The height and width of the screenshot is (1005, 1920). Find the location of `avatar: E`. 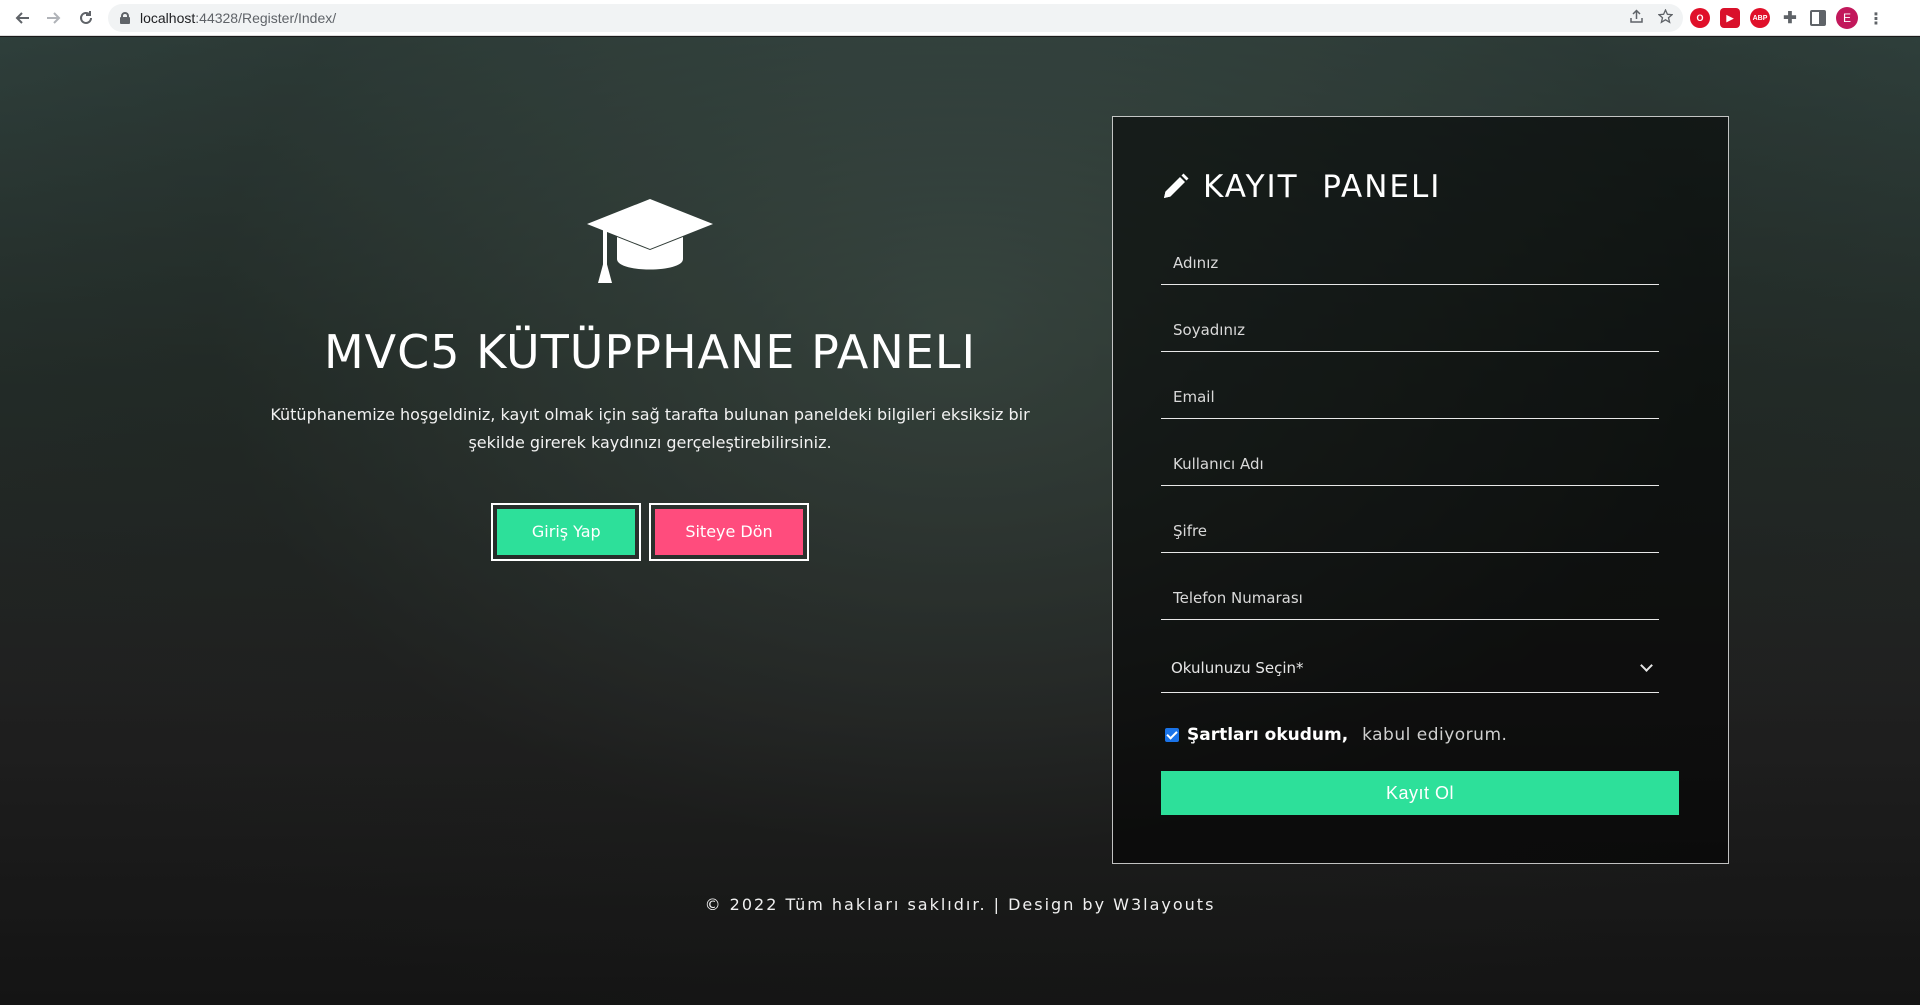

avatar: E is located at coordinates (1847, 18).